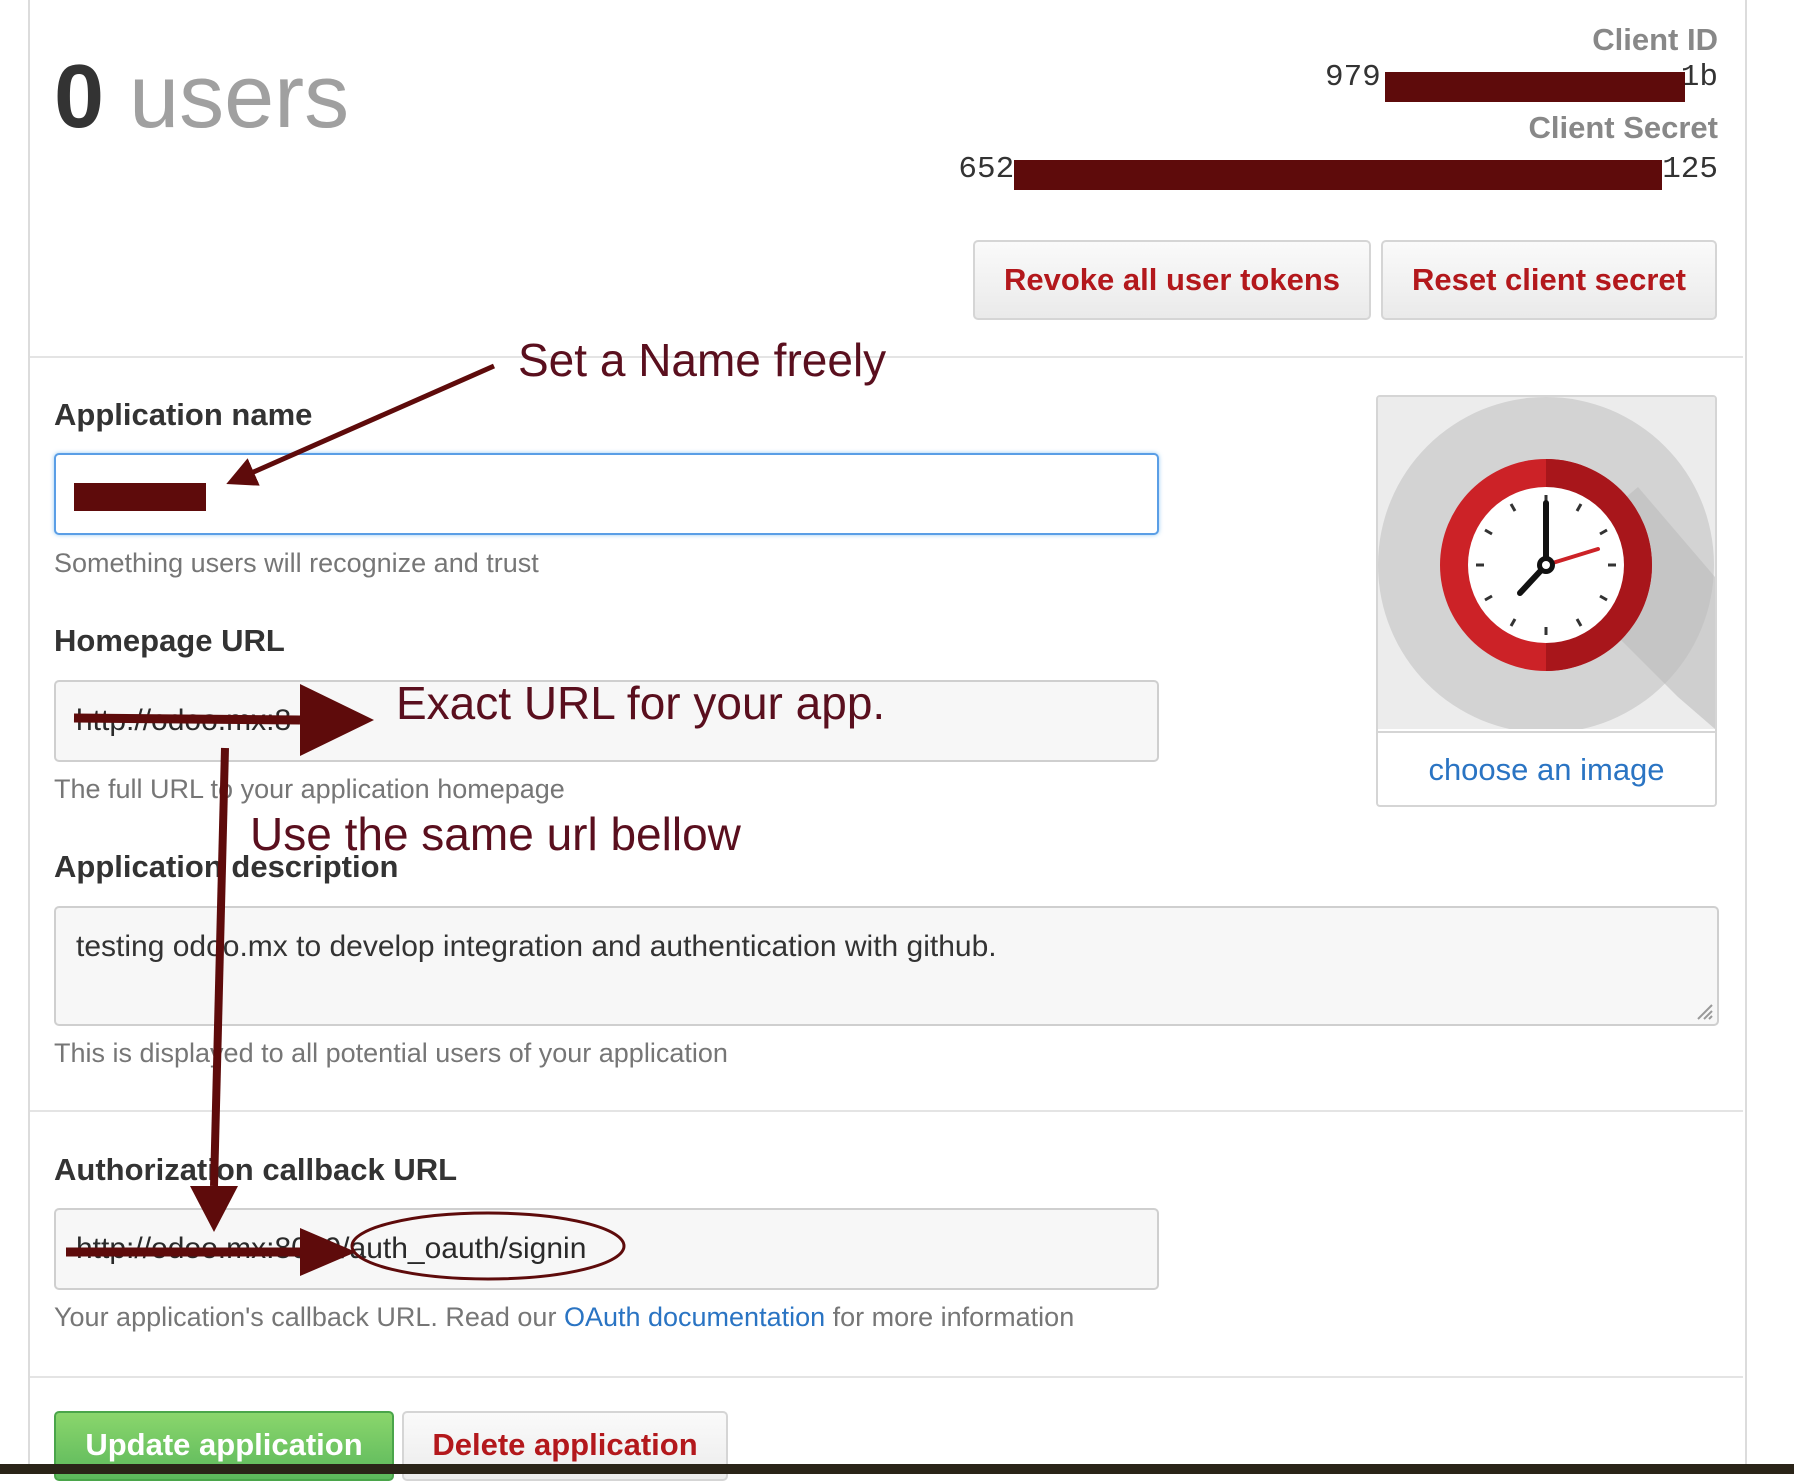 Image resolution: width=1794 pixels, height=1481 pixels. I want to click on callback-label: Authorization callback URL, so click(256, 1169).